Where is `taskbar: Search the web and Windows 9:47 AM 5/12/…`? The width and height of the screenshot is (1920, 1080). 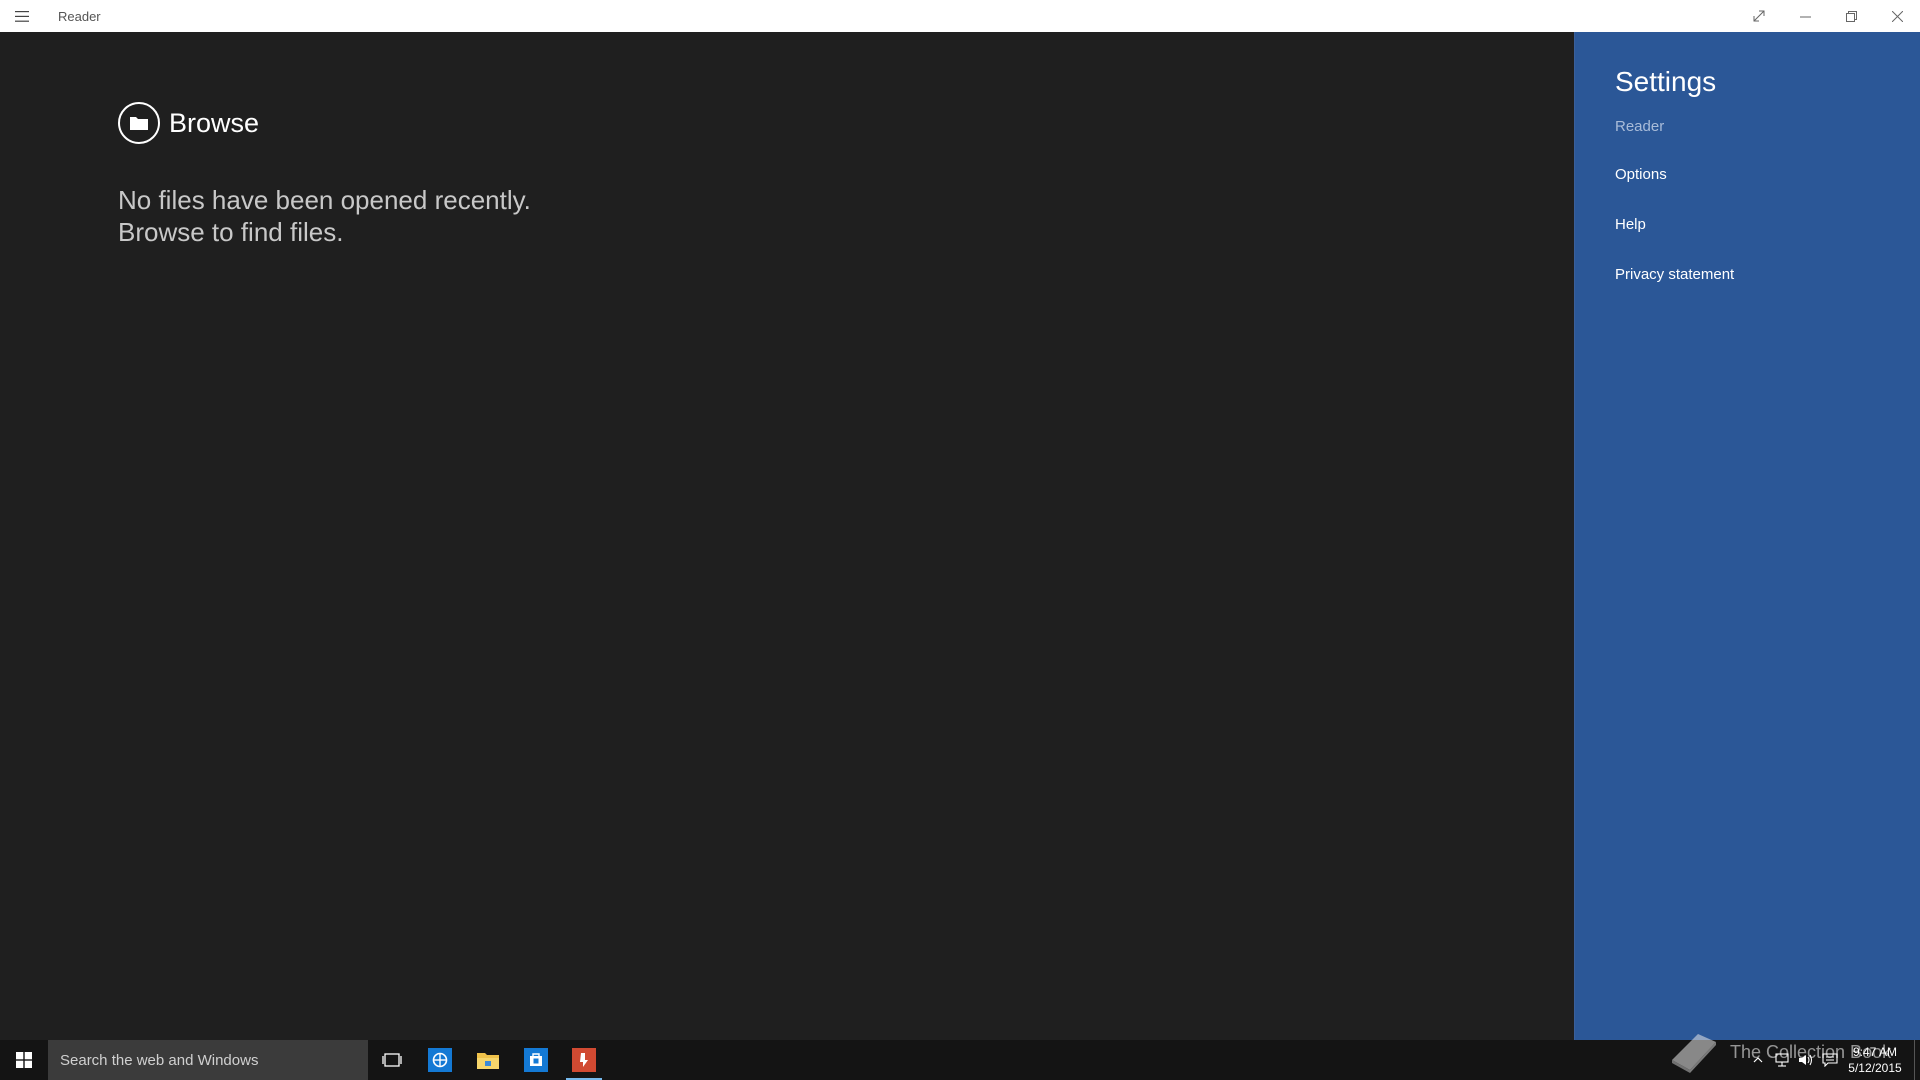 taskbar: Search the web and Windows 9:47 AM 5/12/… is located at coordinates (960, 1060).